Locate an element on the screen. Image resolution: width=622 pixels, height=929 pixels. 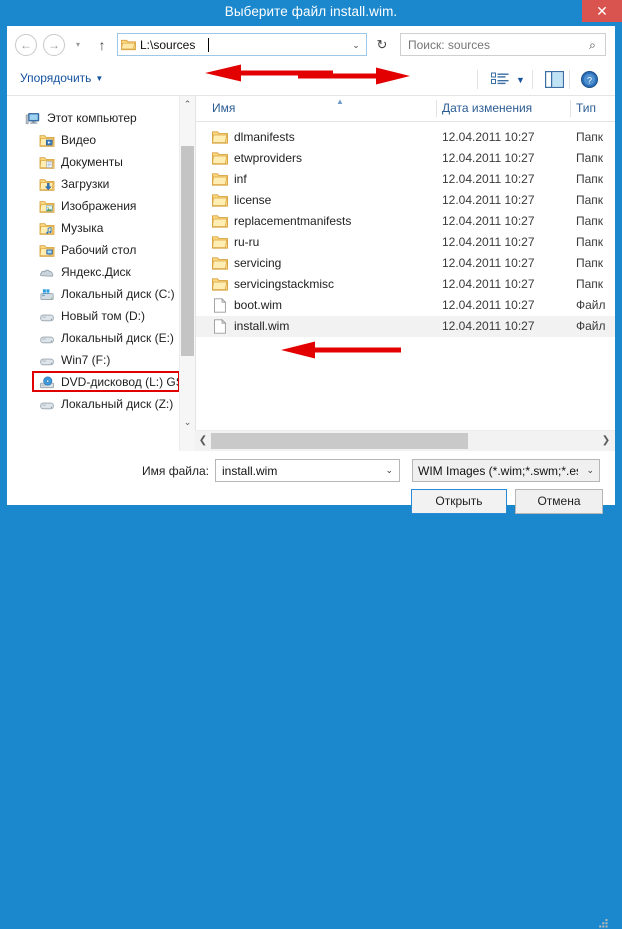
help-icon: ? is located at coordinates (589, 79).